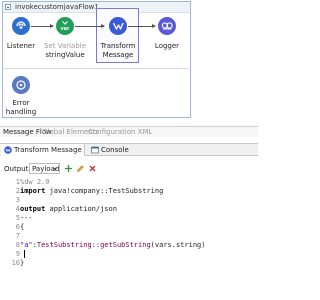  Describe the element at coordinates (17, 236) in the screenshot. I see `line-number: 7` at that location.